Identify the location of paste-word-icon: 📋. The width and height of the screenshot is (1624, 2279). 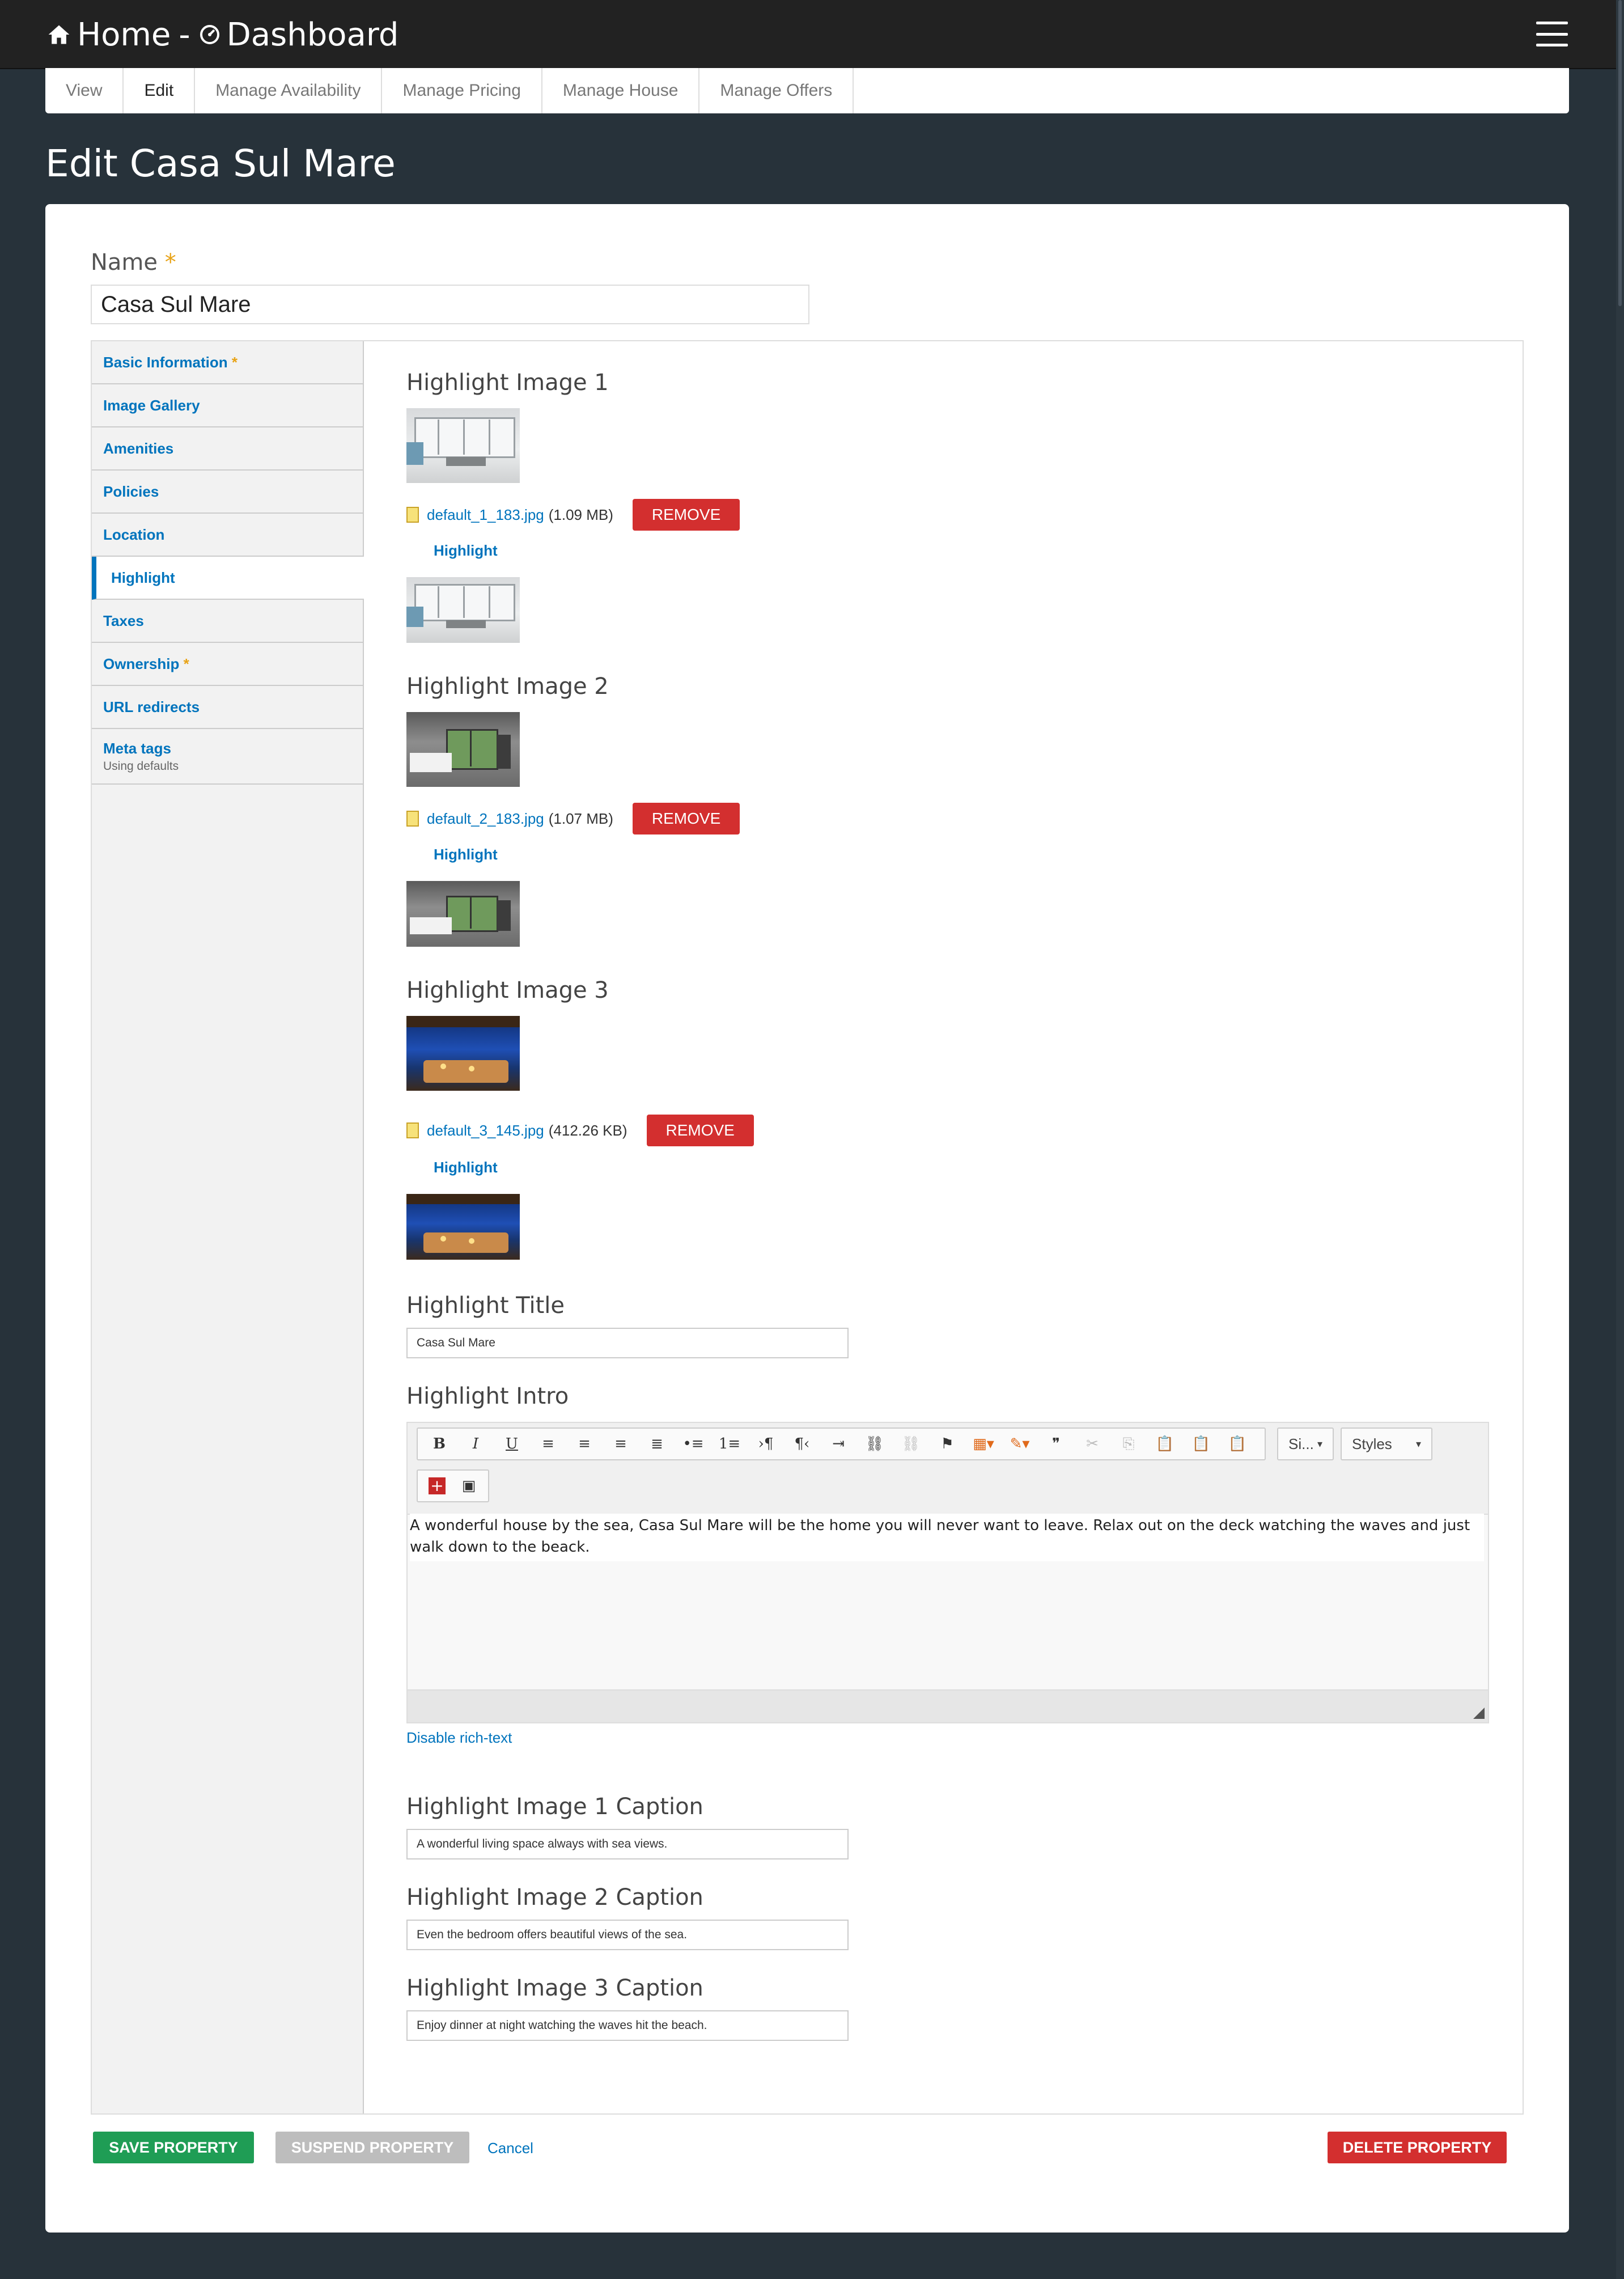
(1237, 1444).